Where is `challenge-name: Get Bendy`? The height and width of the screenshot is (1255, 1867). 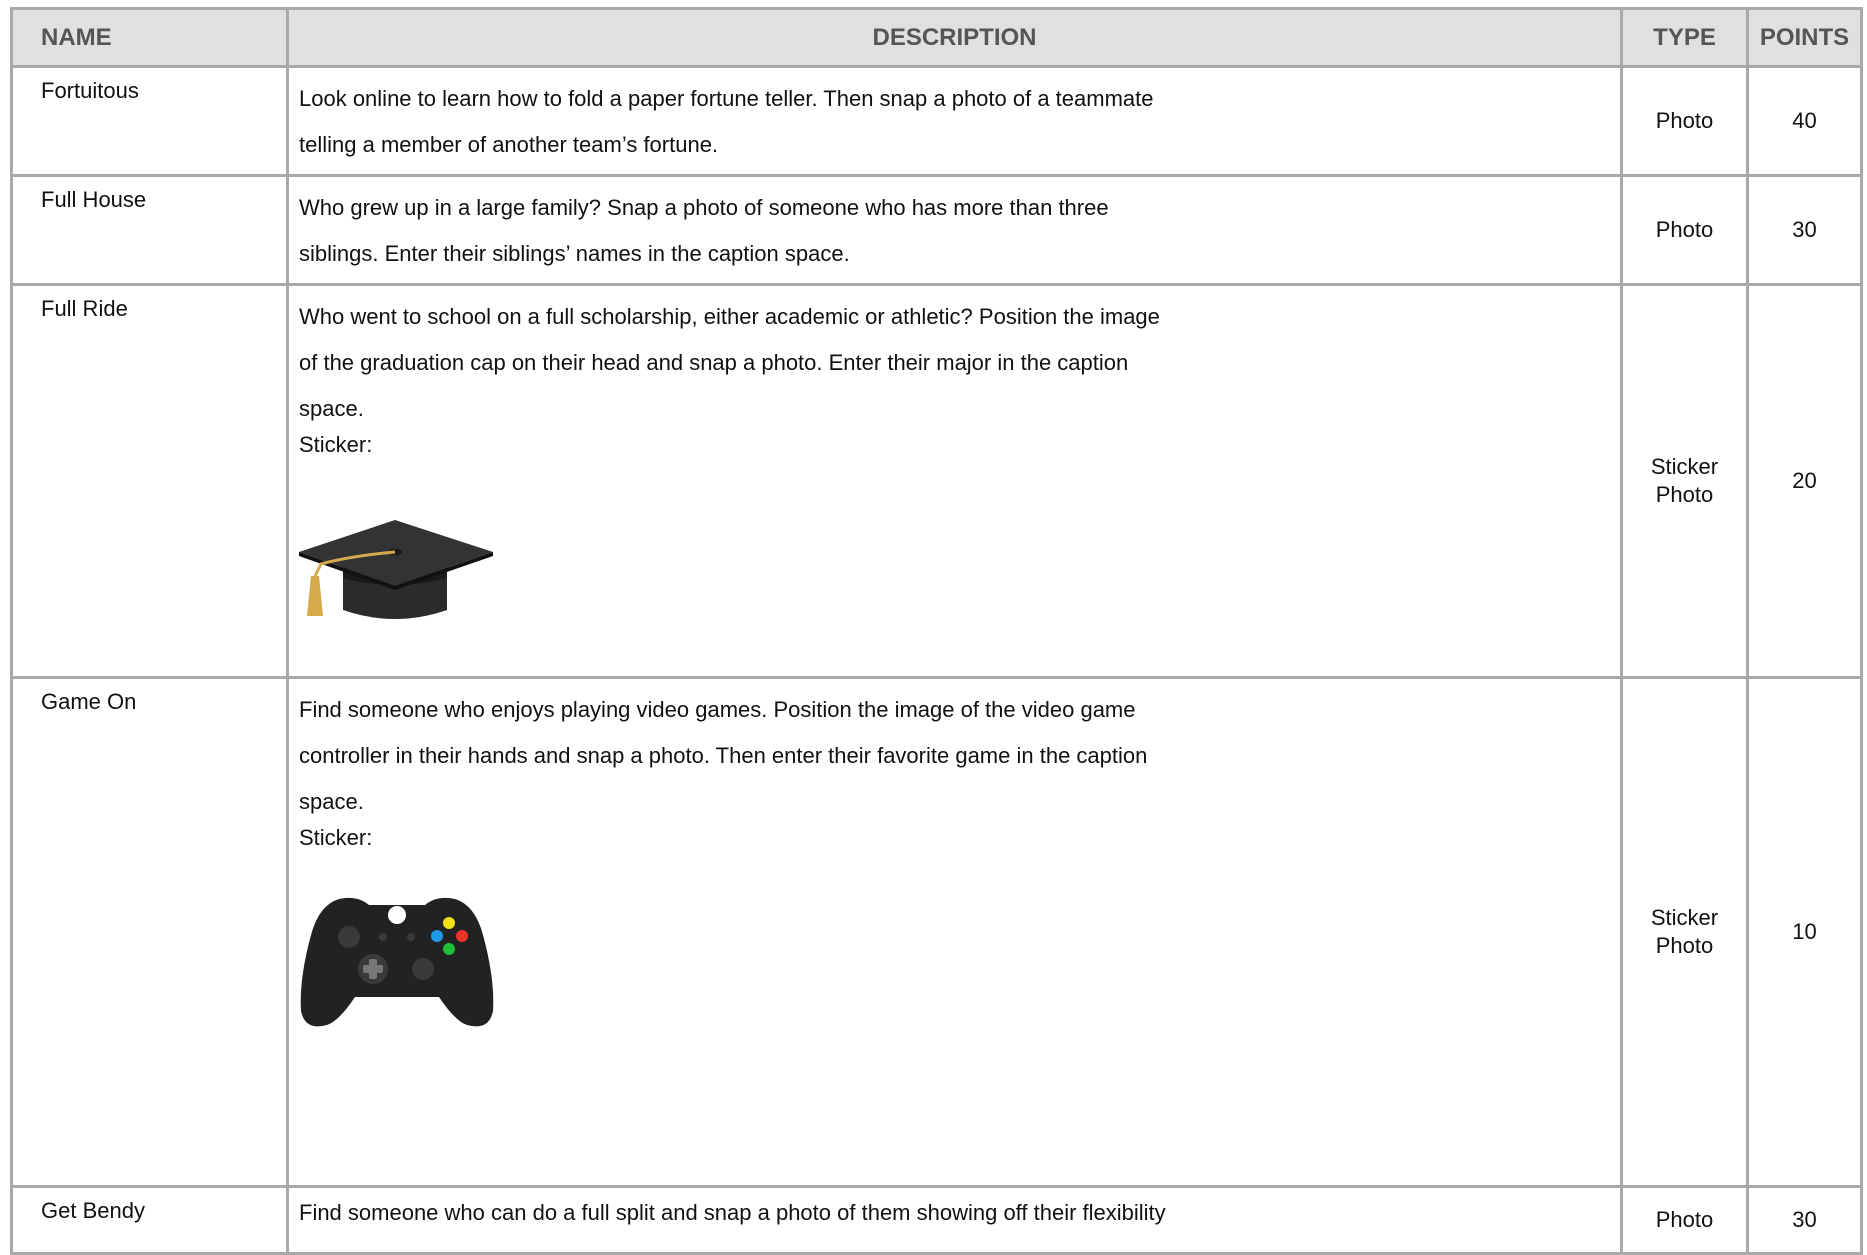 challenge-name: Get Bendy is located at coordinates (149, 1220).